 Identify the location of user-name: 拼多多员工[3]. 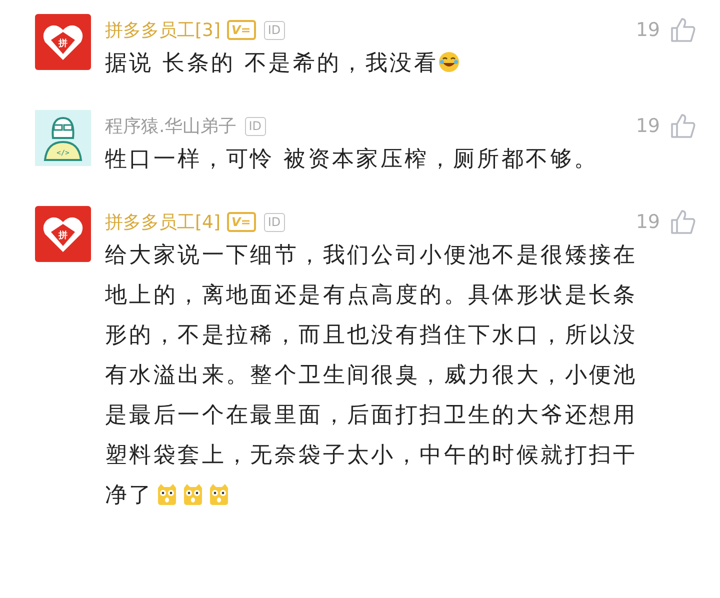
(162, 30).